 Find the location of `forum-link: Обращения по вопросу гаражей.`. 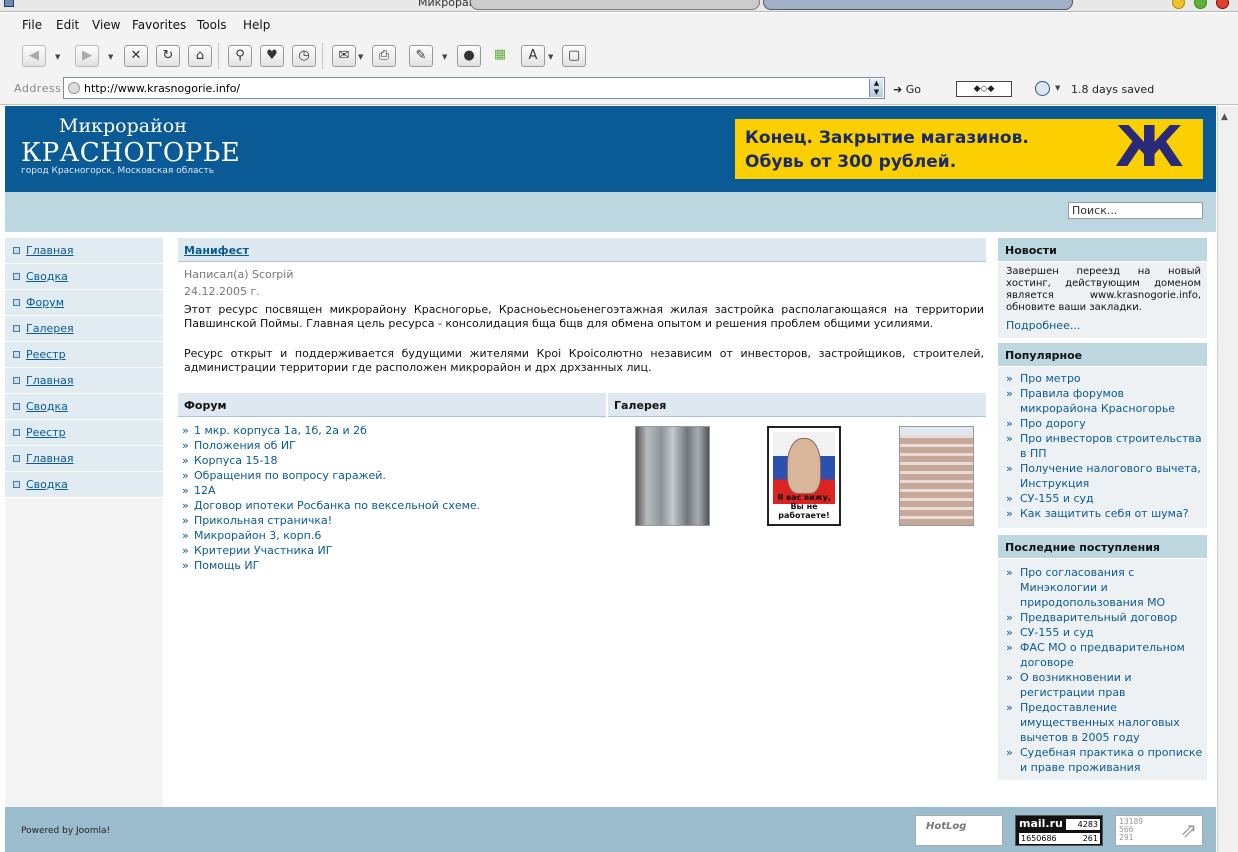

forum-link: Обращения по вопросу гаражей. is located at coordinates (392, 475).